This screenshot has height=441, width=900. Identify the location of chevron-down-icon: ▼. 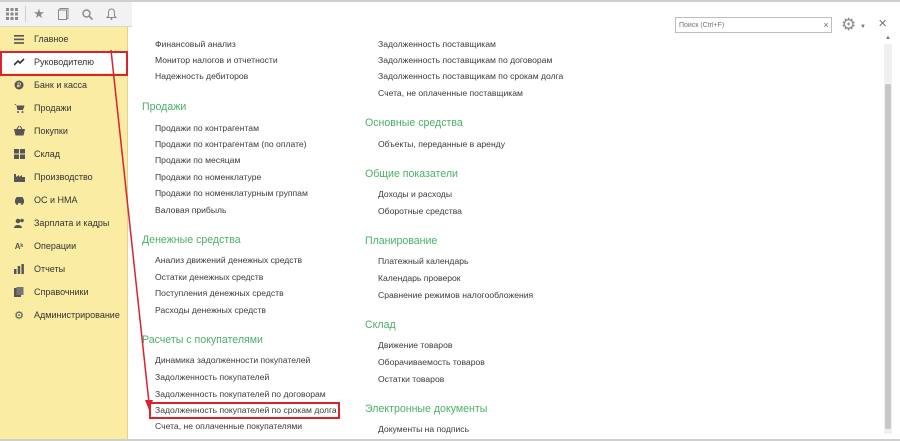
(863, 27).